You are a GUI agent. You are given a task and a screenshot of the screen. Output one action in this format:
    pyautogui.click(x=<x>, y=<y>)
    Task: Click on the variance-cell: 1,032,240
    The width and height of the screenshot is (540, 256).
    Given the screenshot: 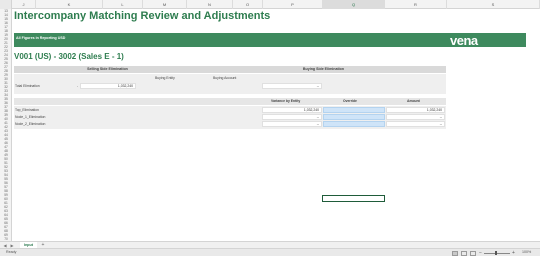 What is the action you would take?
    pyautogui.click(x=292, y=110)
    